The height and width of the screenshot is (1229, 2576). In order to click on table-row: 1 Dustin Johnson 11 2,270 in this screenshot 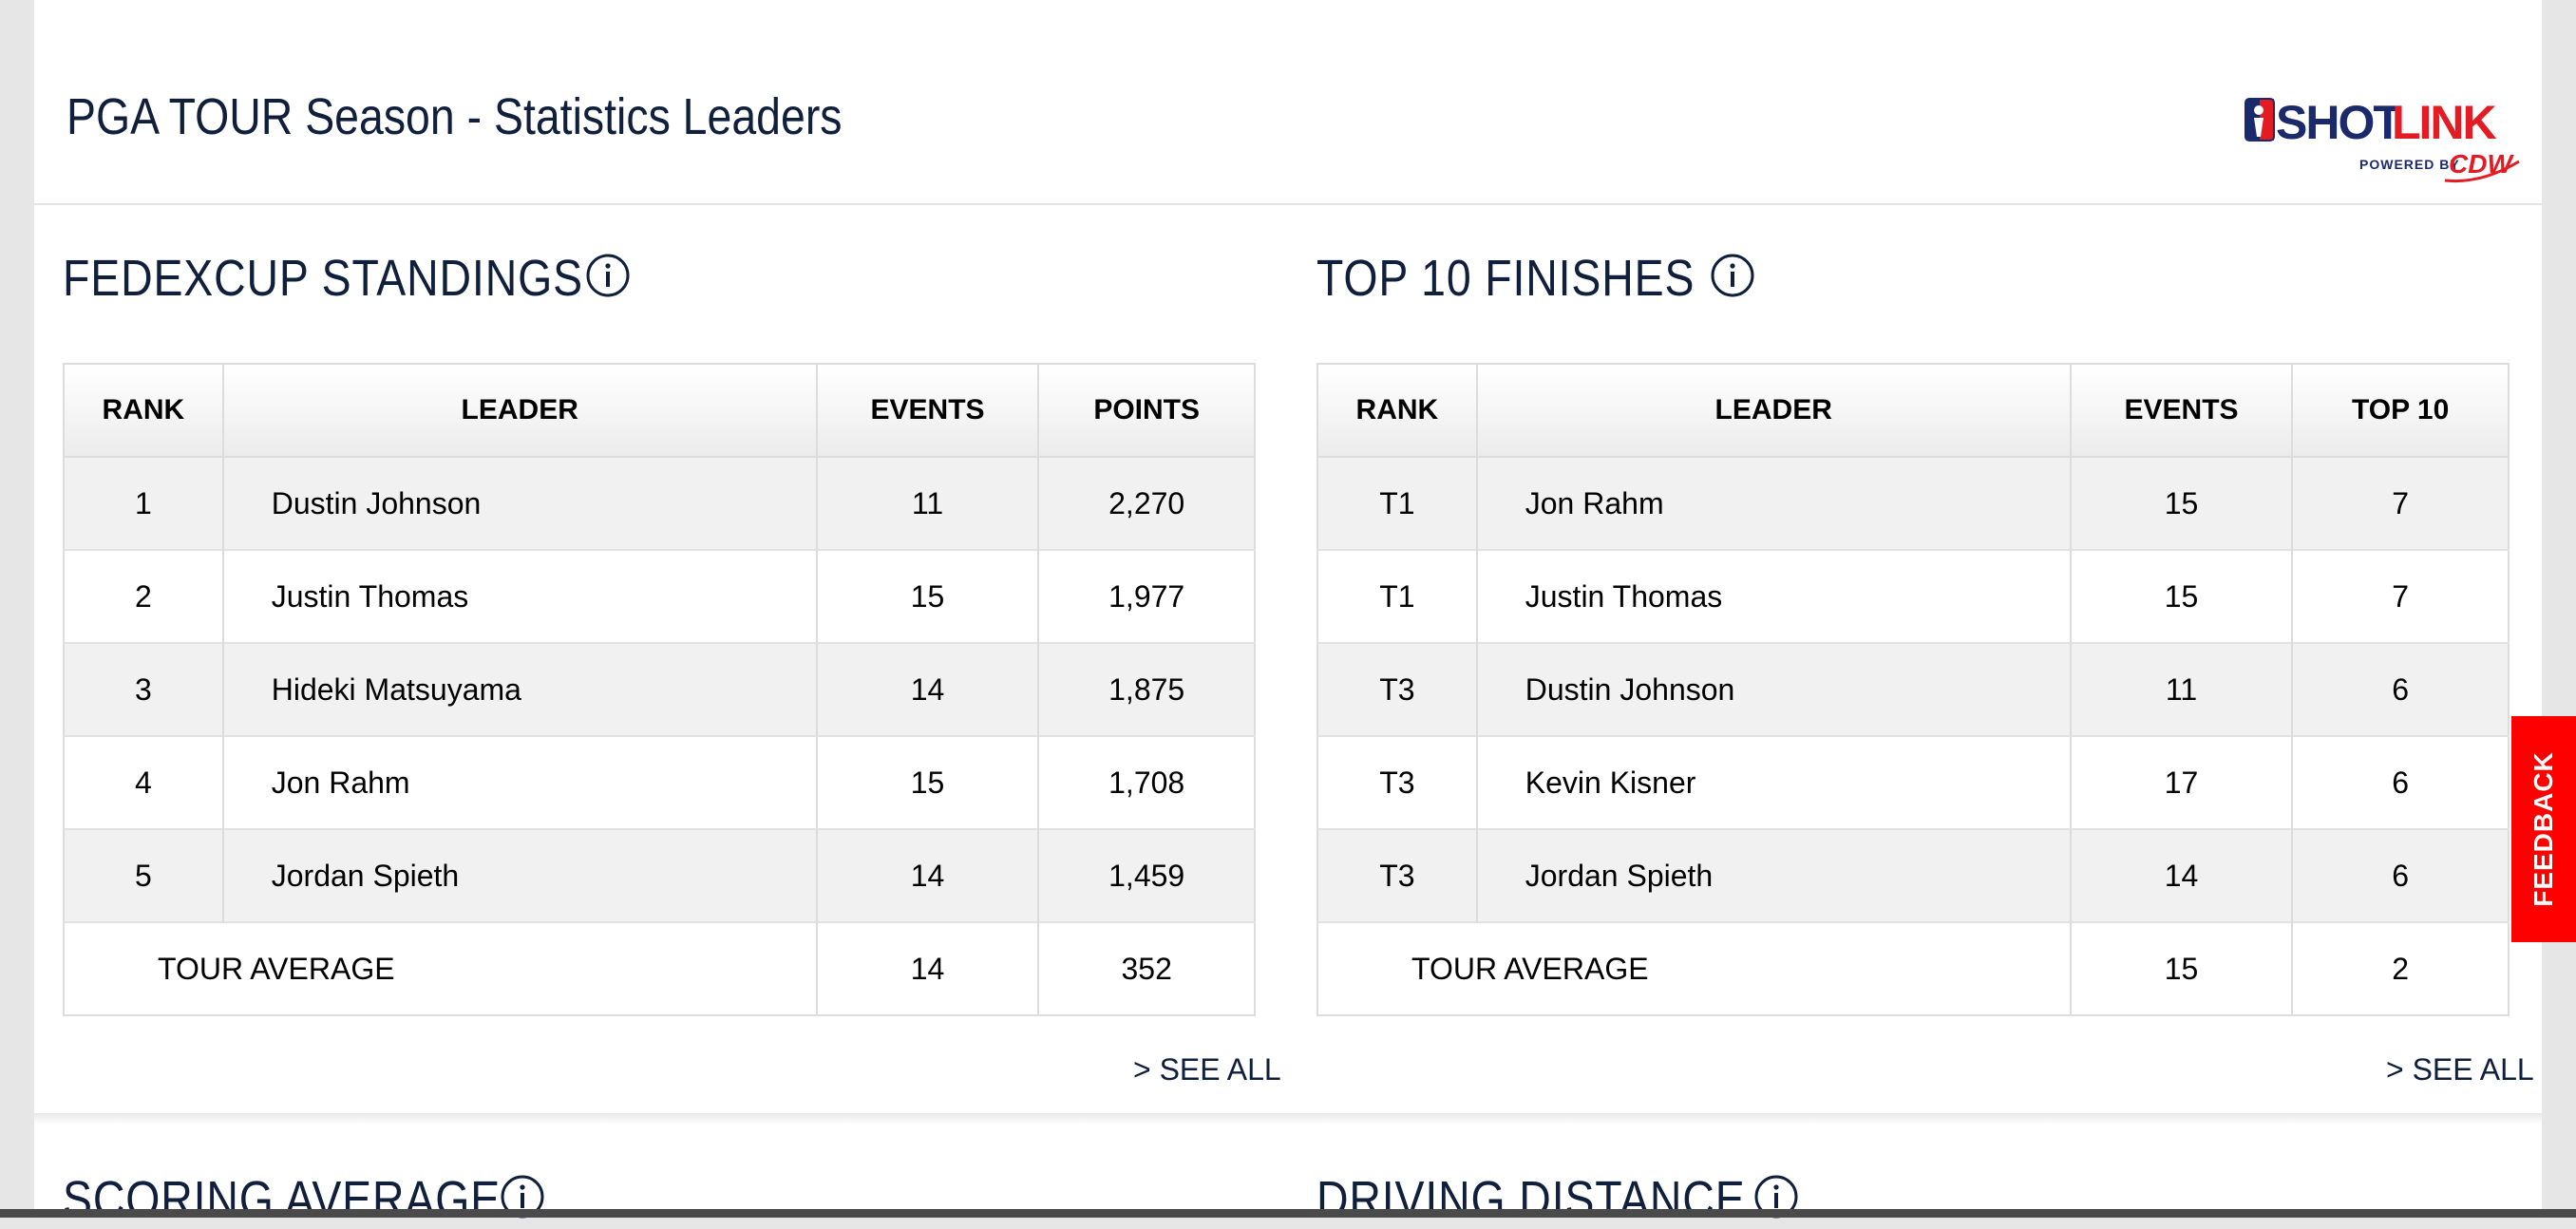, I will do `click(659, 504)`.